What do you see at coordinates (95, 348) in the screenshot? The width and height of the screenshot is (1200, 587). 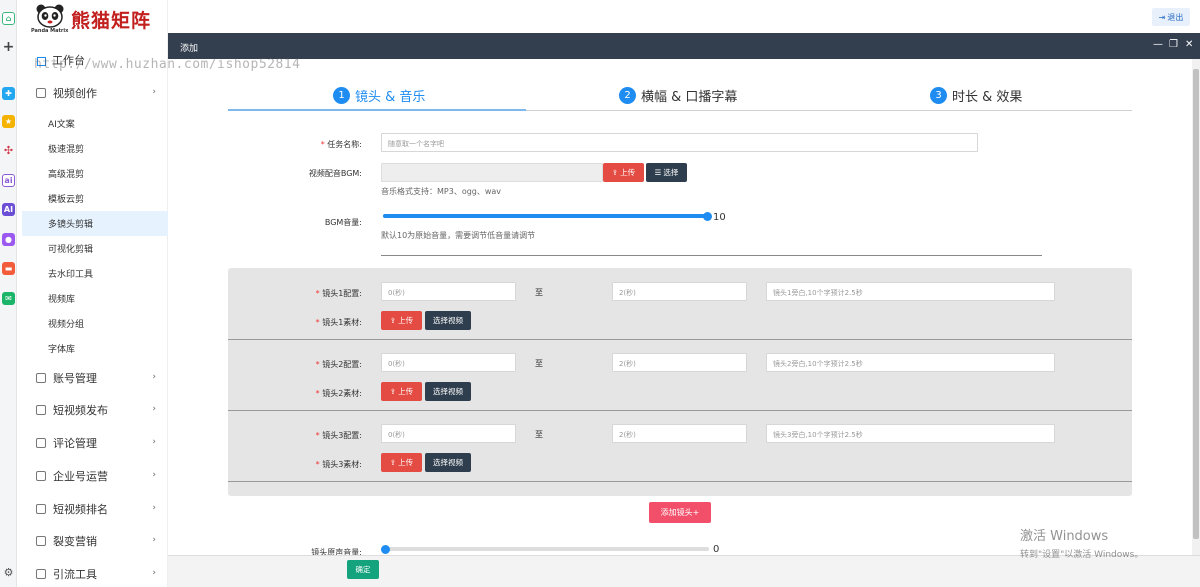 I see `sidebar-sub-font-library: 字体库` at bounding box center [95, 348].